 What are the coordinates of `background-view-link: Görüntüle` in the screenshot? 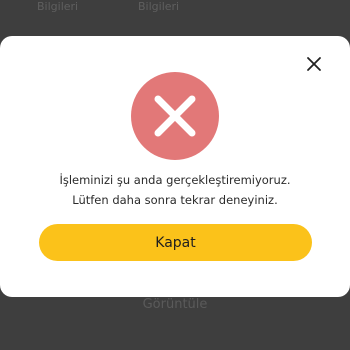 It's located at (175, 304).